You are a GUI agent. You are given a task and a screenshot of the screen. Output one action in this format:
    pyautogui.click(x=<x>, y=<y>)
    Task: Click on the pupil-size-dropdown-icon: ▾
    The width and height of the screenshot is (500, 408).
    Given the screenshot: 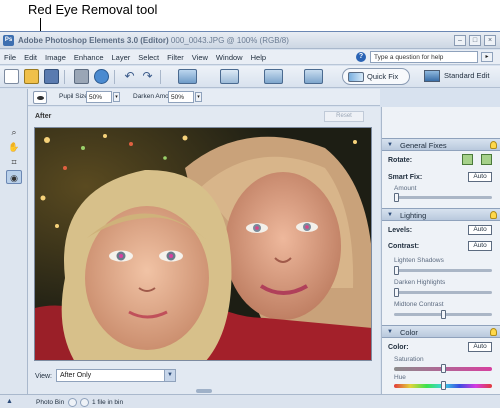 What is the action you would take?
    pyautogui.click(x=116, y=97)
    